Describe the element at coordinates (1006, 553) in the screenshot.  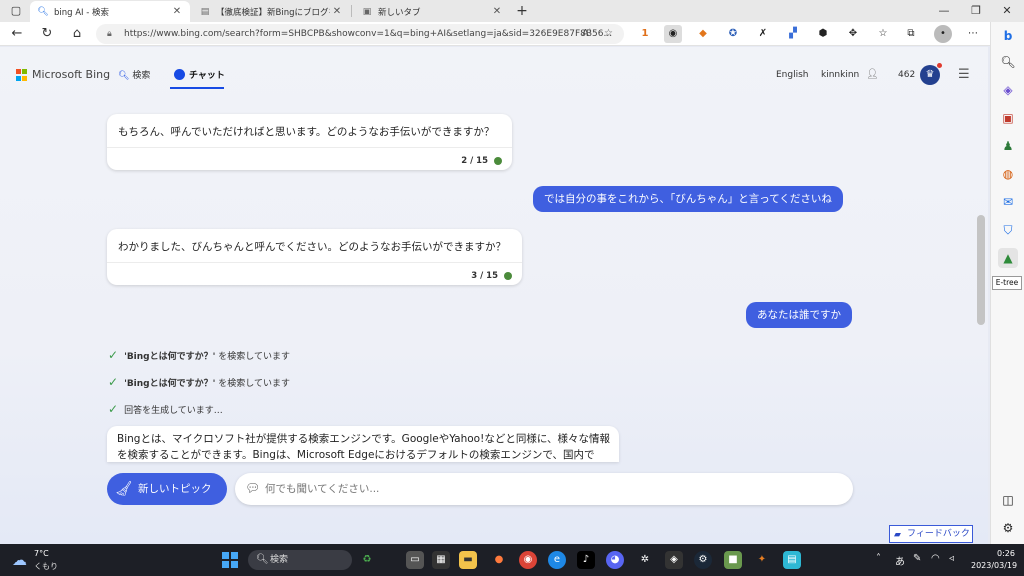
I see `clock-time: 0:26` at that location.